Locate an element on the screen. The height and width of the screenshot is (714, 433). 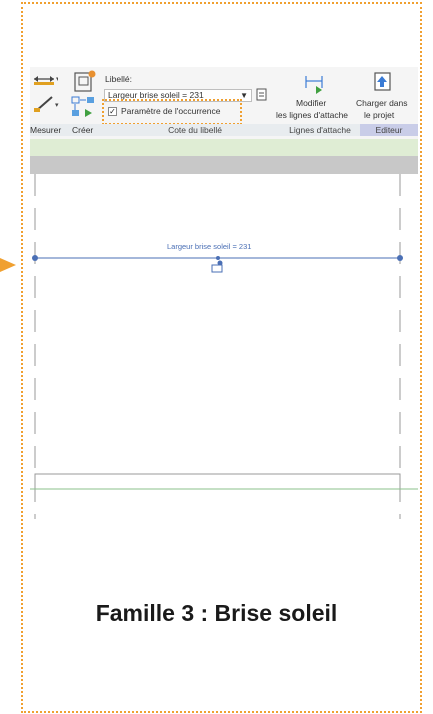
libelle-label: Libellé: is located at coordinates (118, 79).